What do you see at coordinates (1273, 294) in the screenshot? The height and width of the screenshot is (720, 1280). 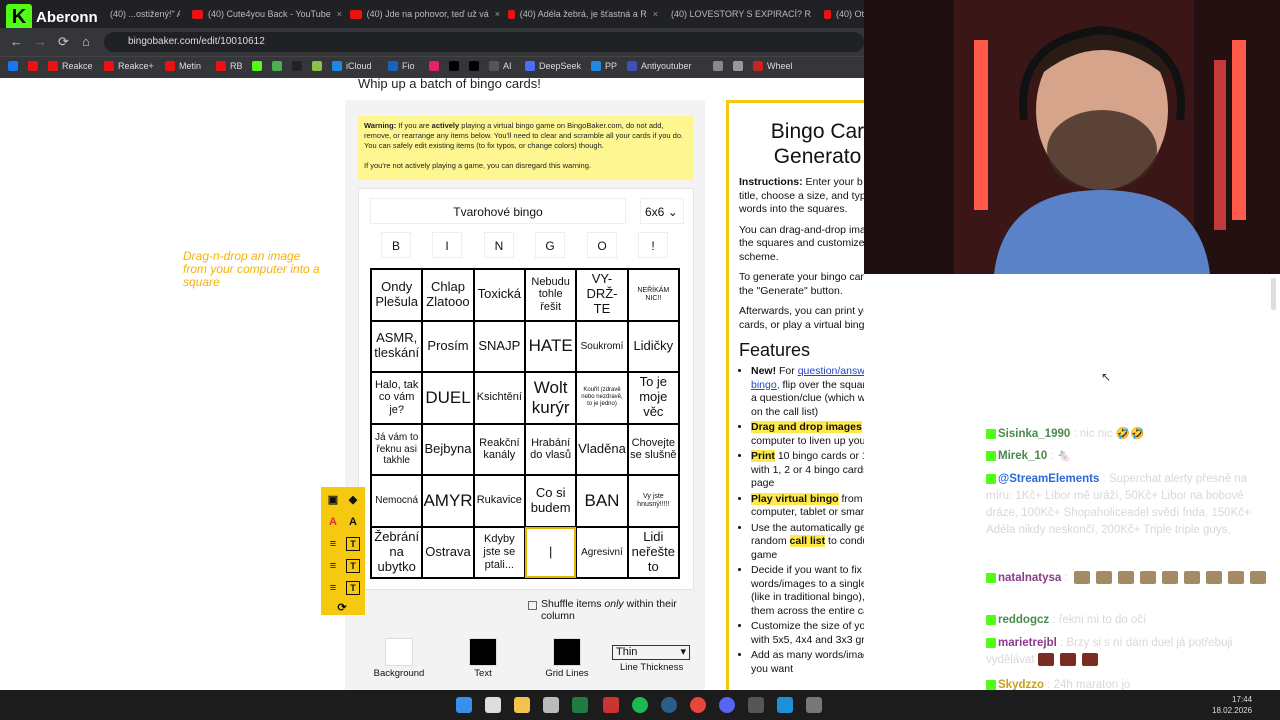 I see `chat-scrollbar` at bounding box center [1273, 294].